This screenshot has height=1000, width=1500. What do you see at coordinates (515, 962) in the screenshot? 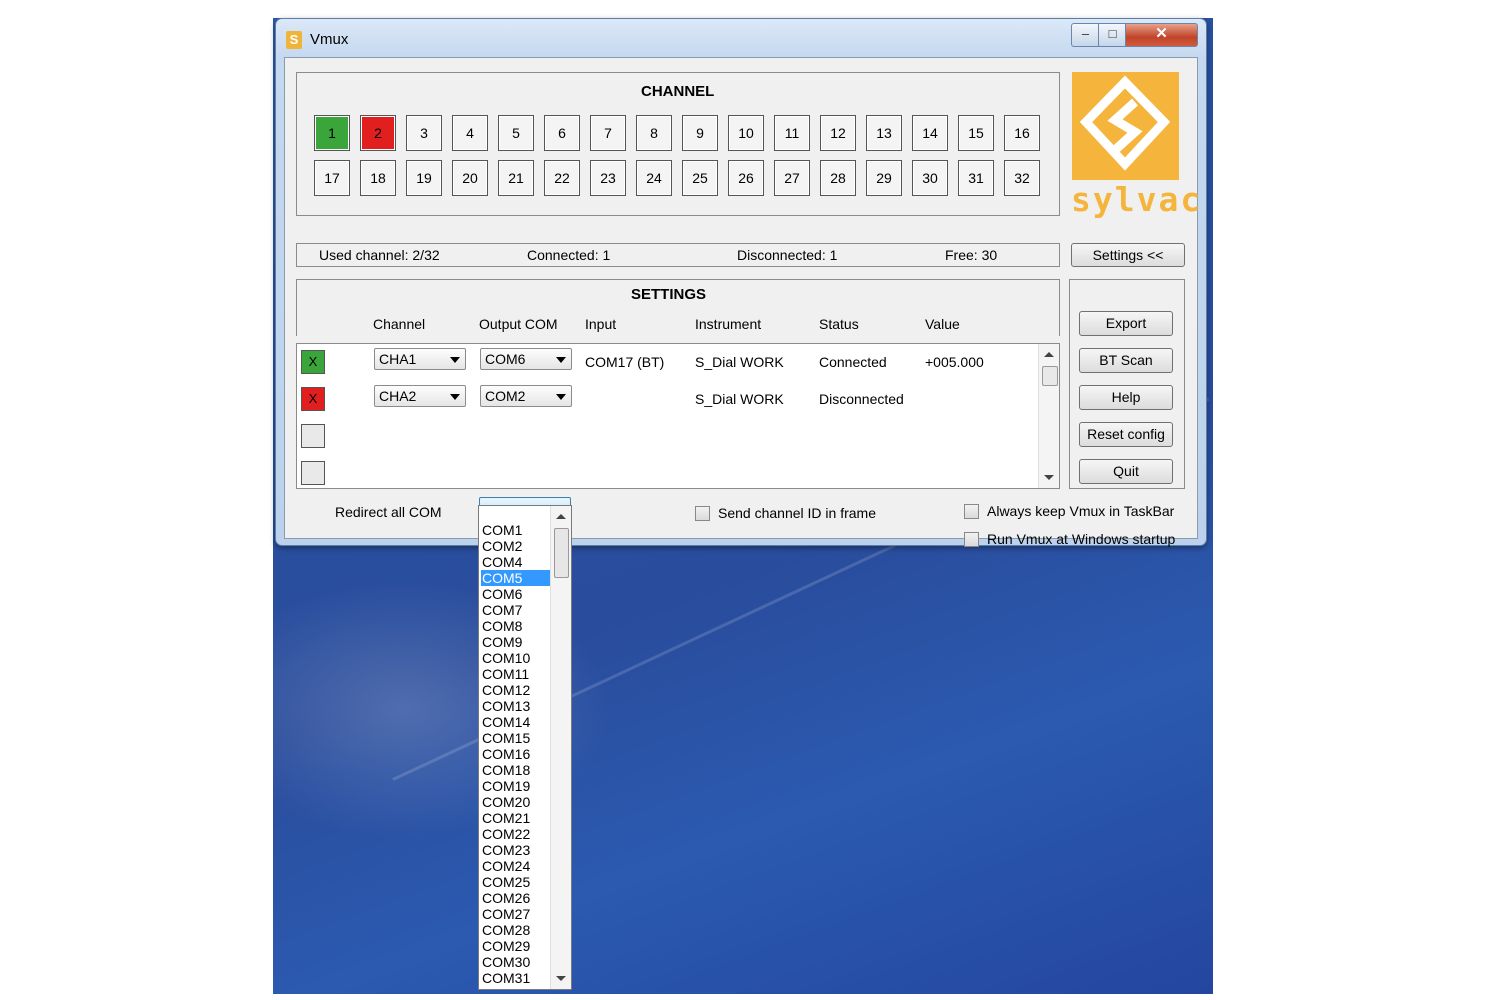
I see `com-option-com30: COM30` at bounding box center [515, 962].